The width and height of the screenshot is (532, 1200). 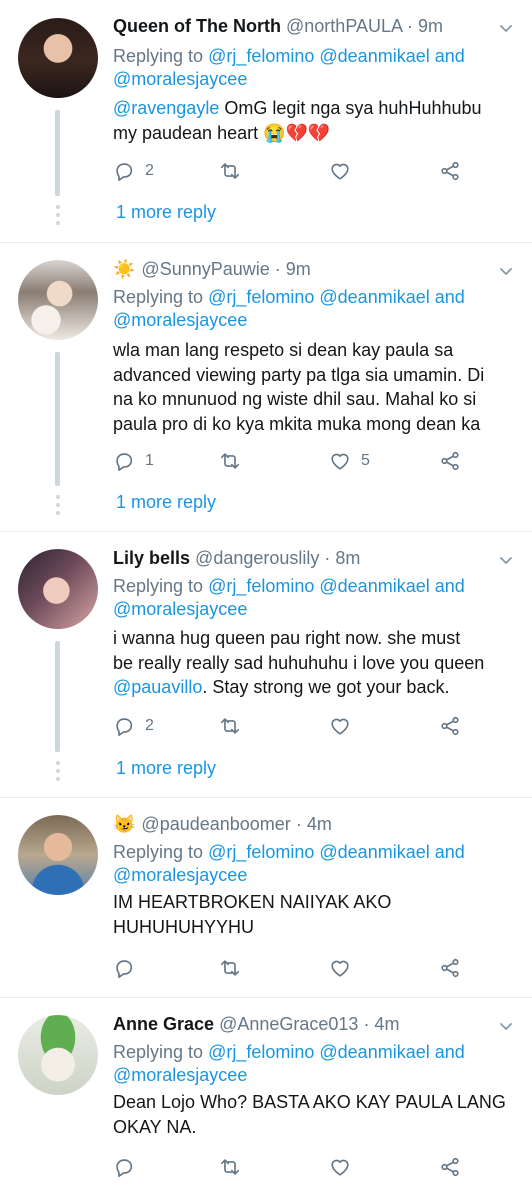 What do you see at coordinates (252, 914) in the screenshot?
I see `tweet-text: IM HEARTBROKEN NAIIYAK AKO HUHUHUHYYHU` at bounding box center [252, 914].